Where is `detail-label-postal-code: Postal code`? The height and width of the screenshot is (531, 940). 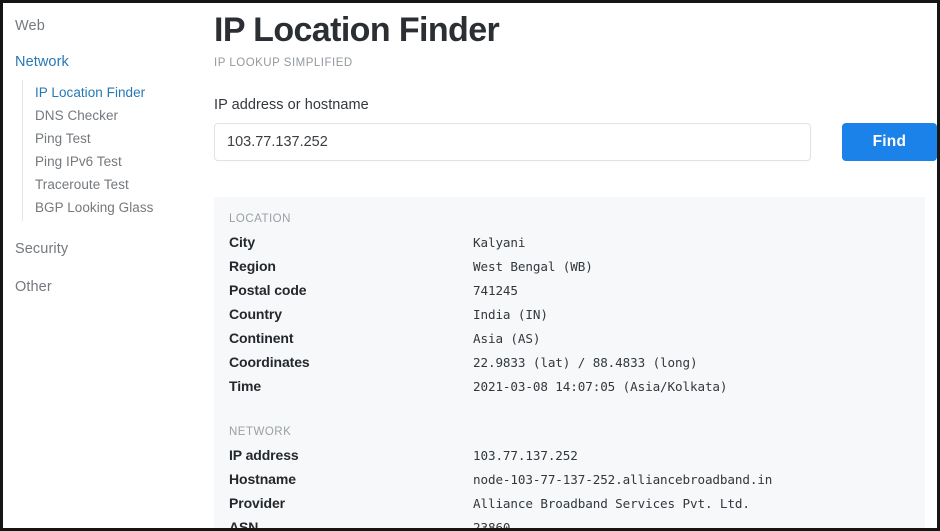
detail-label-postal-code: Postal code is located at coordinates (268, 290).